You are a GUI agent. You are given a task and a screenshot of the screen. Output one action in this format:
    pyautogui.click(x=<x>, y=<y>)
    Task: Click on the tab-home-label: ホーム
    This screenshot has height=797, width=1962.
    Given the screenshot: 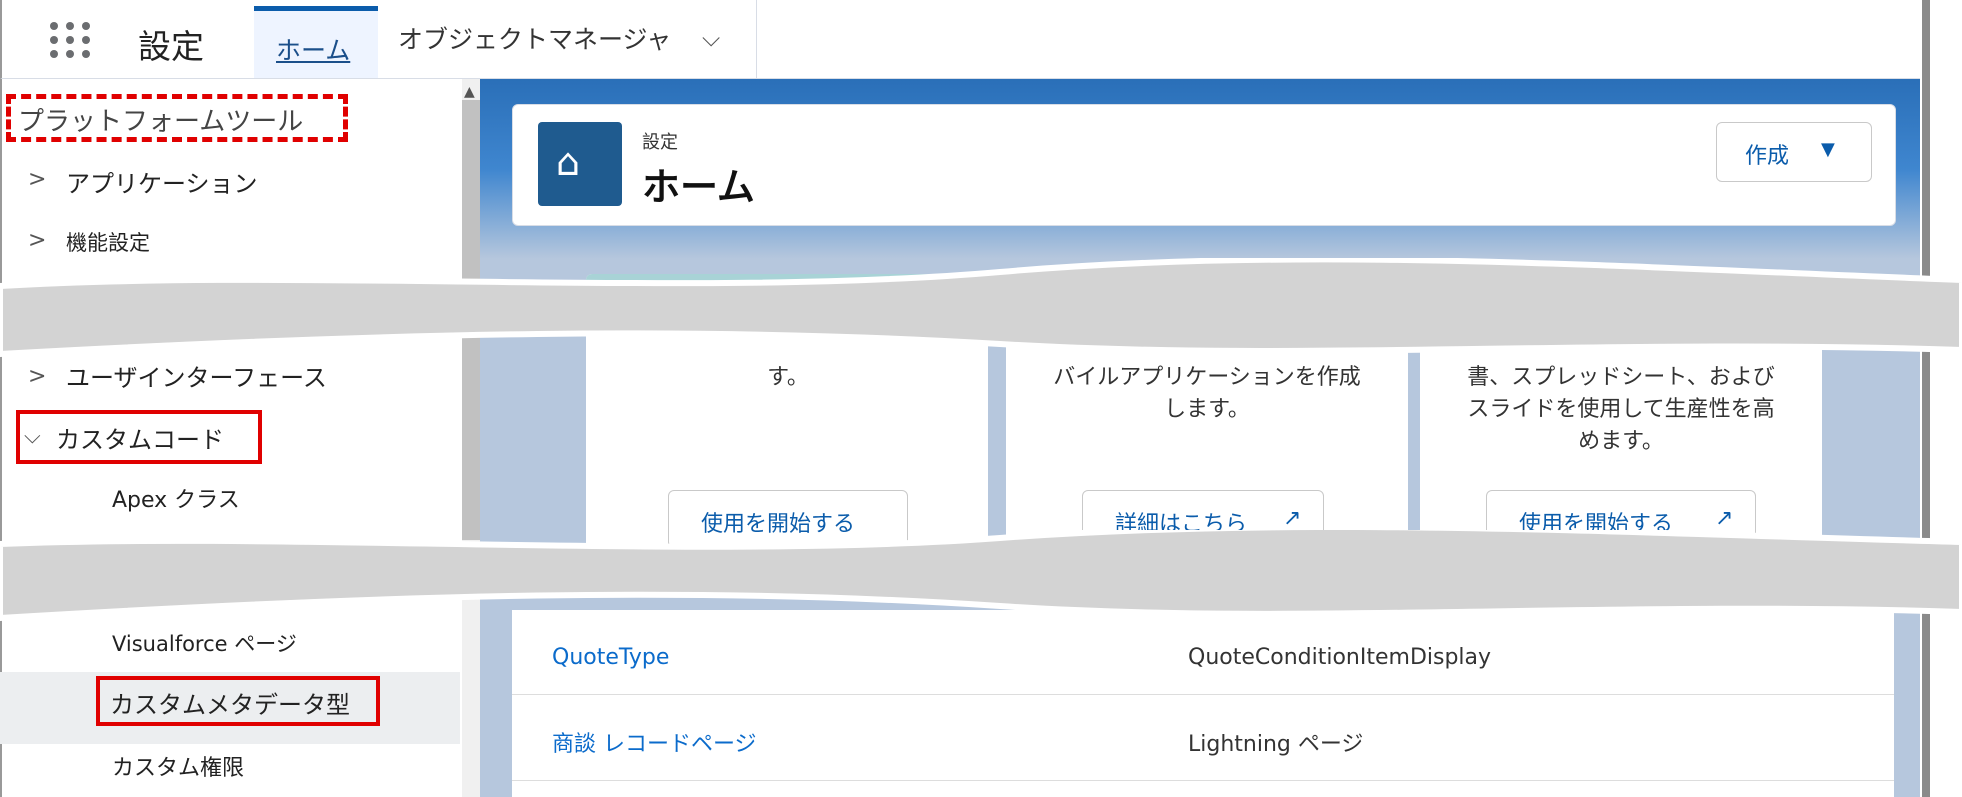 What is the action you would take?
    pyautogui.click(x=313, y=50)
    